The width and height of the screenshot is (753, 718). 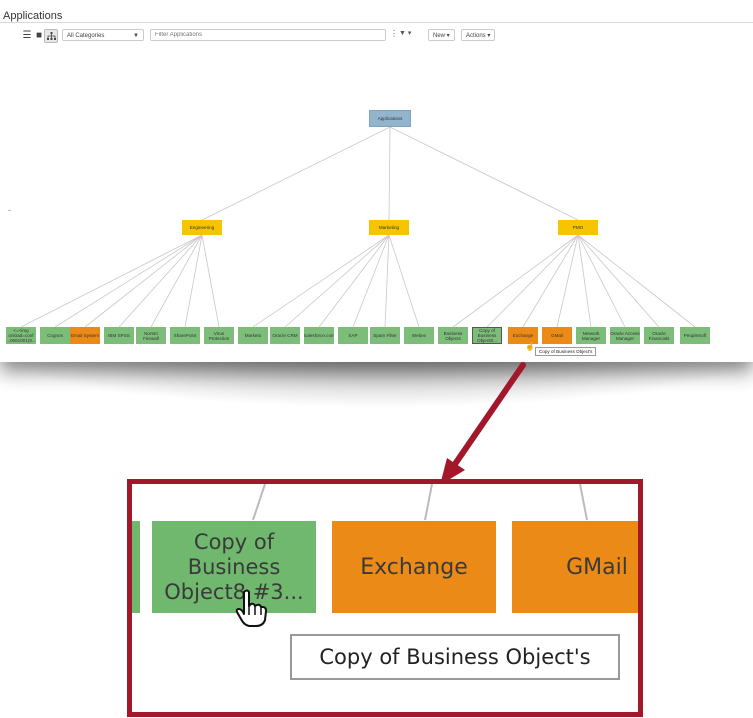 What do you see at coordinates (136, 567) in the screenshot?
I see `zoom-node-partial` at bounding box center [136, 567].